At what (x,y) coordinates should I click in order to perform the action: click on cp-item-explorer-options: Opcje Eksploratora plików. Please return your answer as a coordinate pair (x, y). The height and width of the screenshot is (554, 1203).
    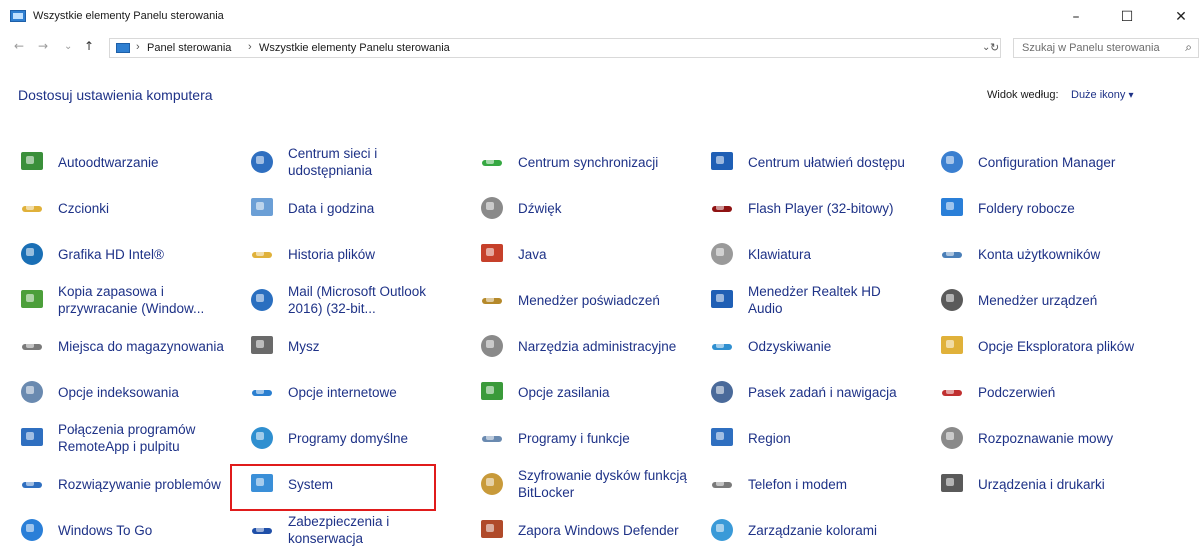
    Looking at the image, I should click on (1040, 346).